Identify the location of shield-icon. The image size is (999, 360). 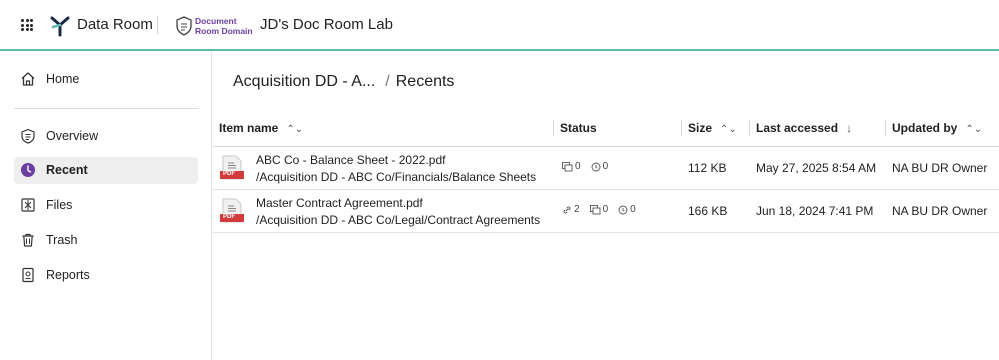
(184, 26).